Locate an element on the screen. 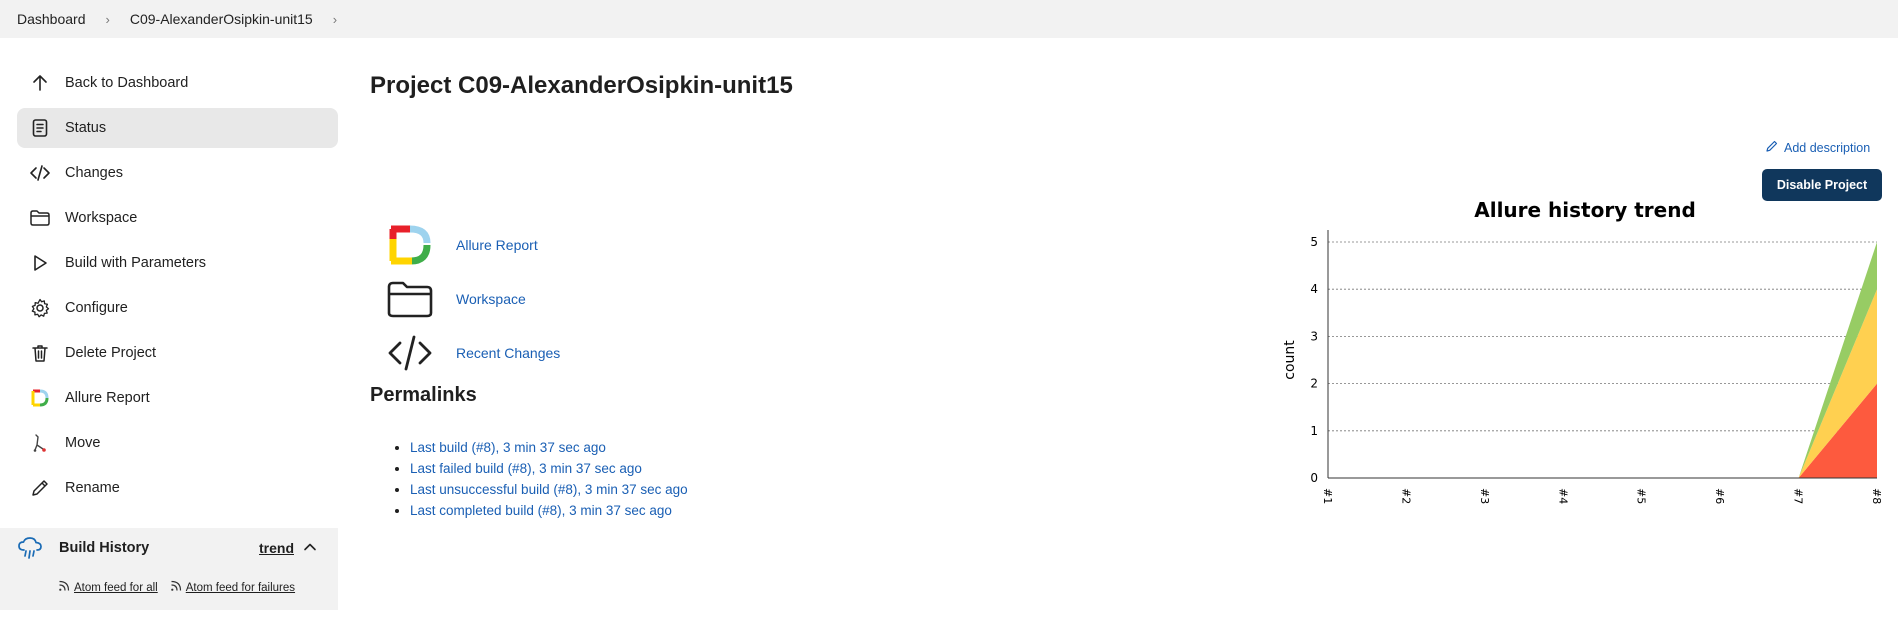  allure-report-link: Allure Report is located at coordinates (497, 245).